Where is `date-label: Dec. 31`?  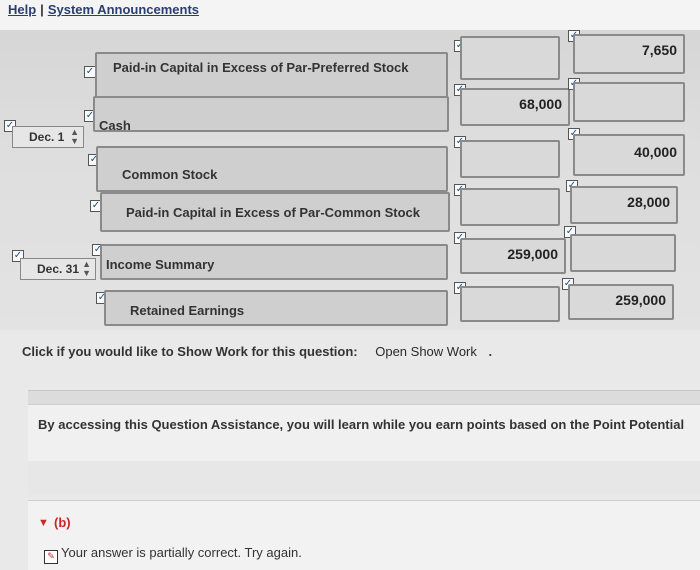
date-label: Dec. 31 is located at coordinates (58, 269).